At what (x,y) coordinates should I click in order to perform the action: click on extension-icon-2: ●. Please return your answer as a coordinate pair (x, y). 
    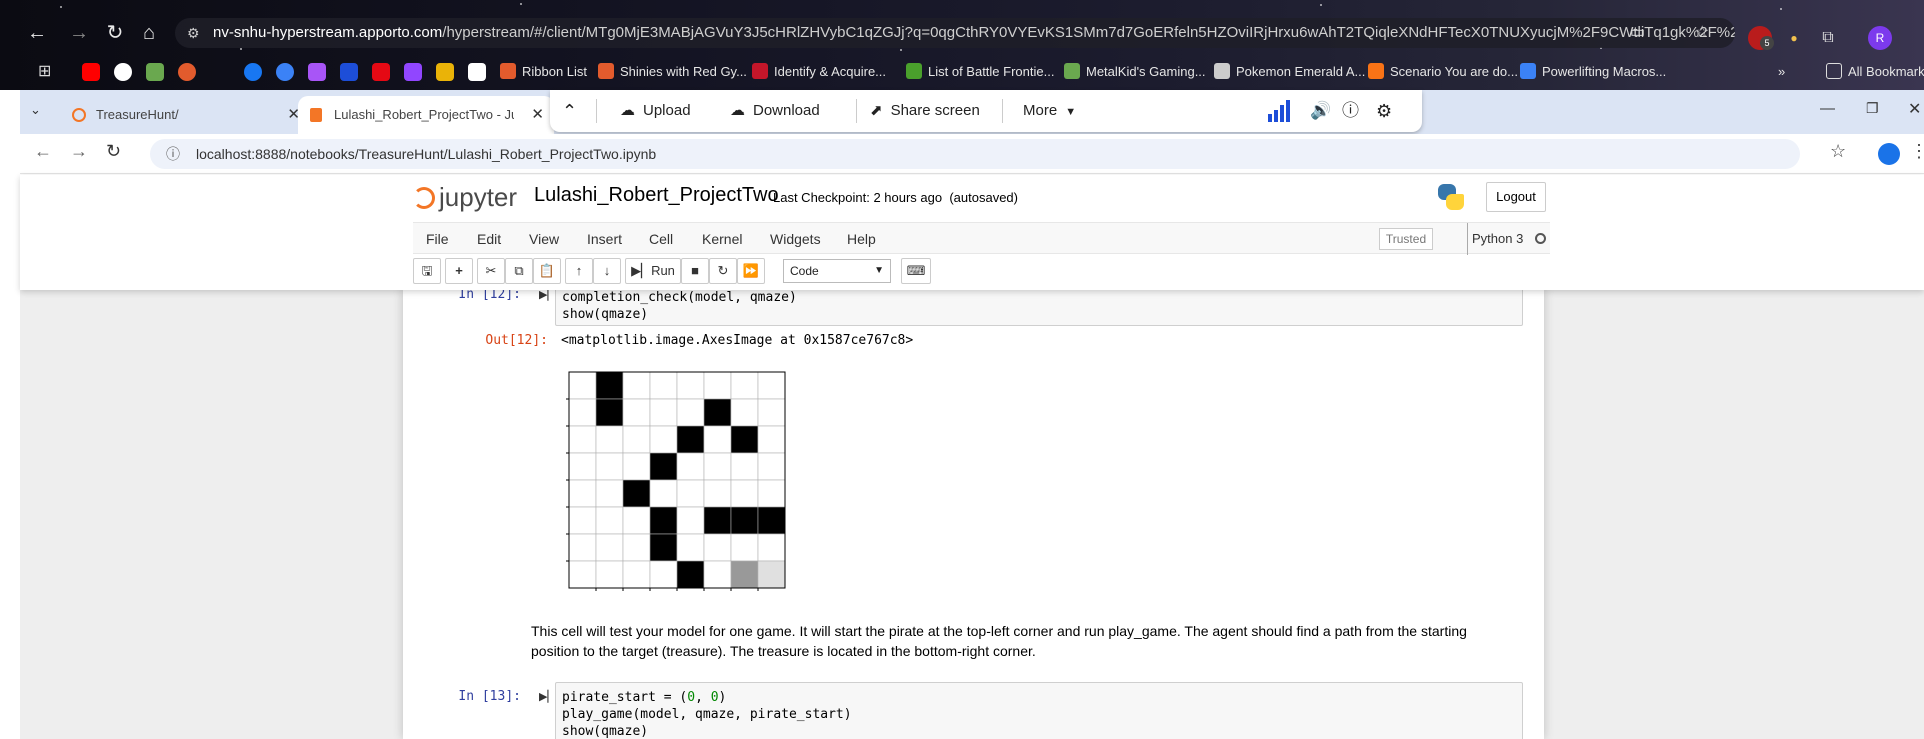
    Looking at the image, I should click on (1794, 38).